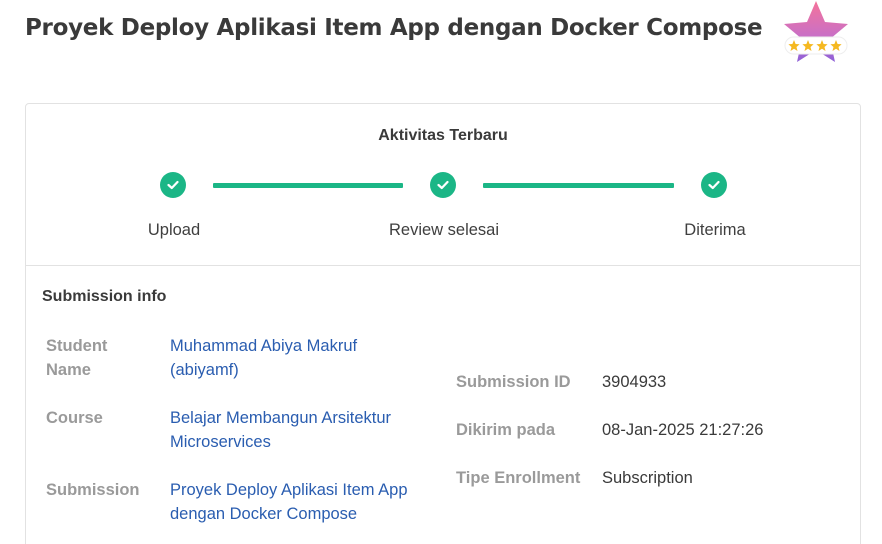 The height and width of the screenshot is (544, 882). I want to click on submission-line1: Proyek Deploy Aplikasi Item App, so click(289, 490).